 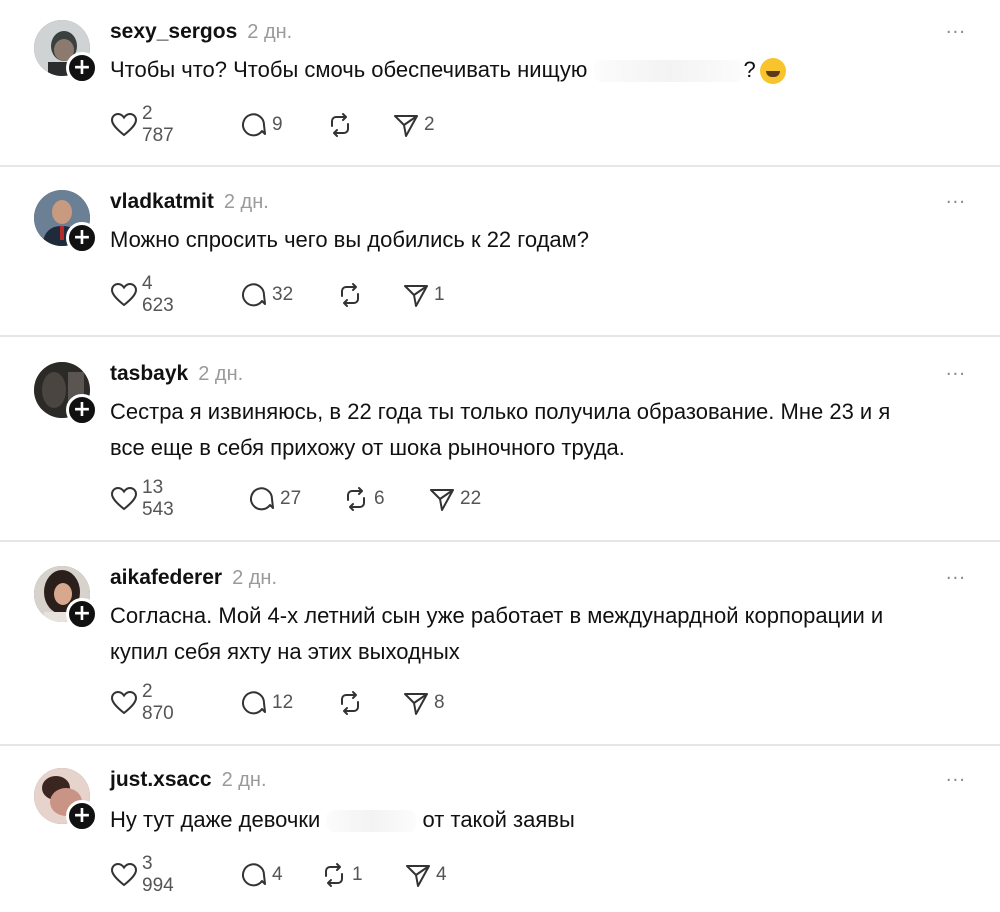 What do you see at coordinates (277, 874) in the screenshot?
I see `reply-count: 4` at bounding box center [277, 874].